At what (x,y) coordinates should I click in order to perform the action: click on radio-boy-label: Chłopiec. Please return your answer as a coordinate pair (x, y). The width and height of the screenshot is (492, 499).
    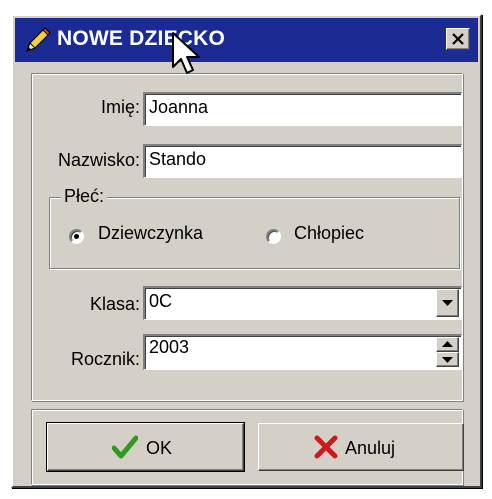
    Looking at the image, I should click on (329, 233).